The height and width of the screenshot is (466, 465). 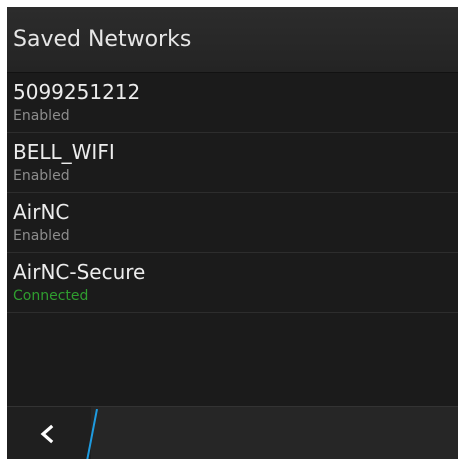 What do you see at coordinates (92, 434) in the screenshot?
I see `action-bar-divider` at bounding box center [92, 434].